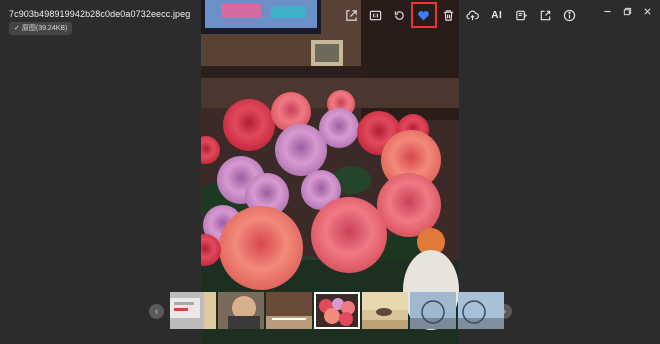  Describe the element at coordinates (156, 311) in the screenshot. I see `previous-image-button: ‹` at that location.